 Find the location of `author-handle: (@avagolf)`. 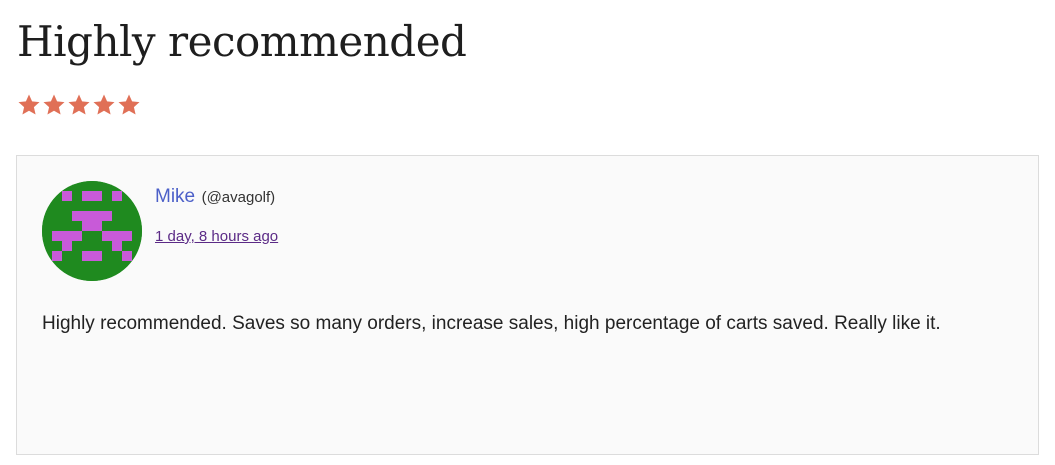

author-handle: (@avagolf) is located at coordinates (238, 197).